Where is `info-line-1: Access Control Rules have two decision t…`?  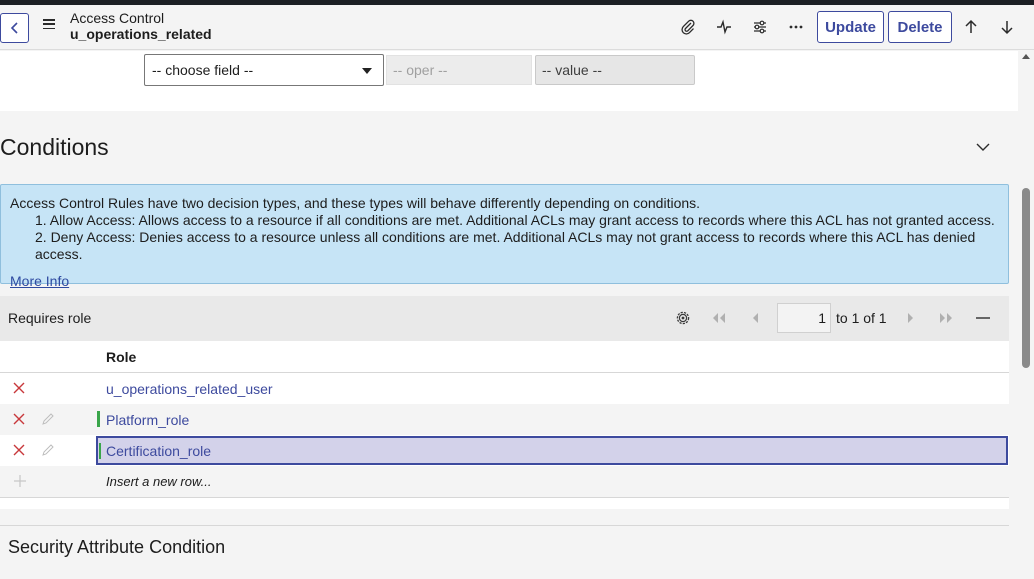
info-line-1: Access Control Rules have two decision t… is located at coordinates (355, 203).